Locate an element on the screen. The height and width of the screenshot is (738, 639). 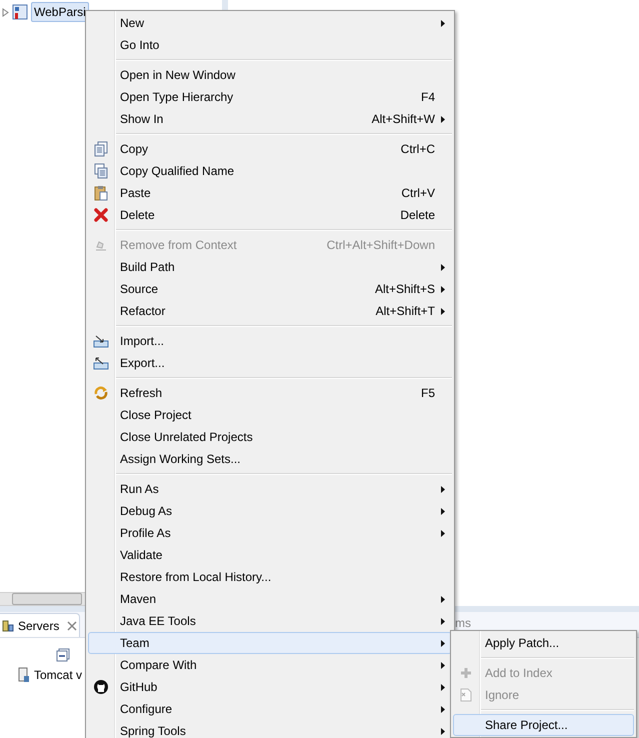
shortcut-label: F4 is located at coordinates (427, 97).